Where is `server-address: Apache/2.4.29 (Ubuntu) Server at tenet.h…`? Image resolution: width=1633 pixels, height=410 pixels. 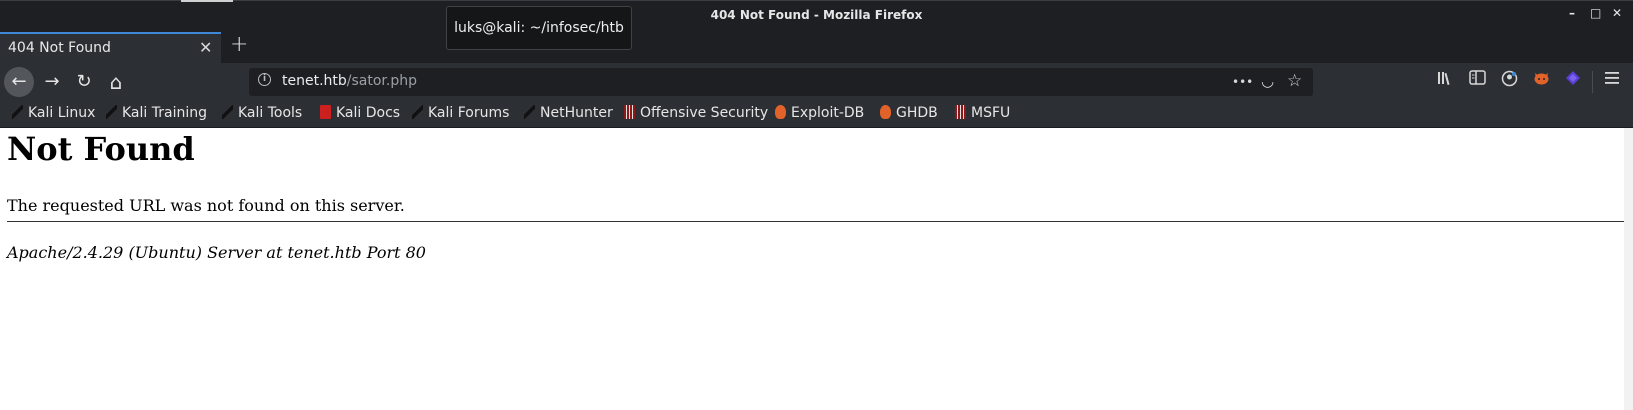 server-address: Apache/2.4.29 (Ubuntu) Server at tenet.h… is located at coordinates (216, 252).